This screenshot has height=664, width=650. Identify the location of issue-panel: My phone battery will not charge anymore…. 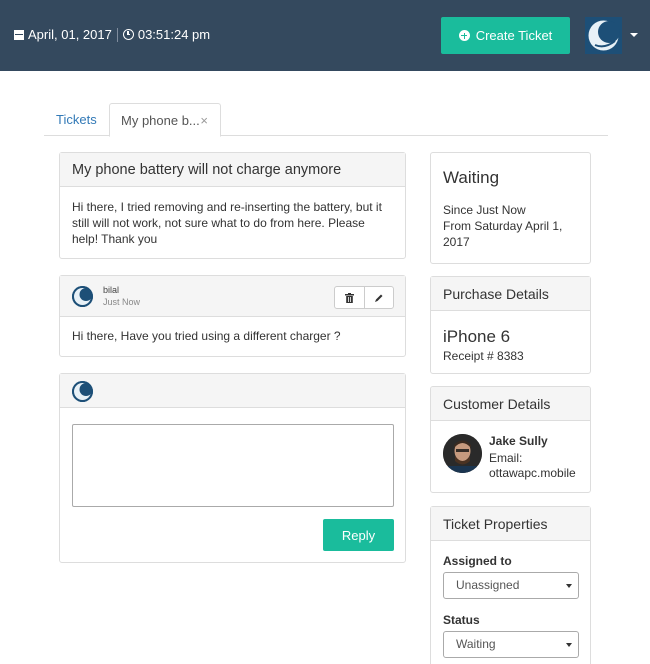
(232, 205).